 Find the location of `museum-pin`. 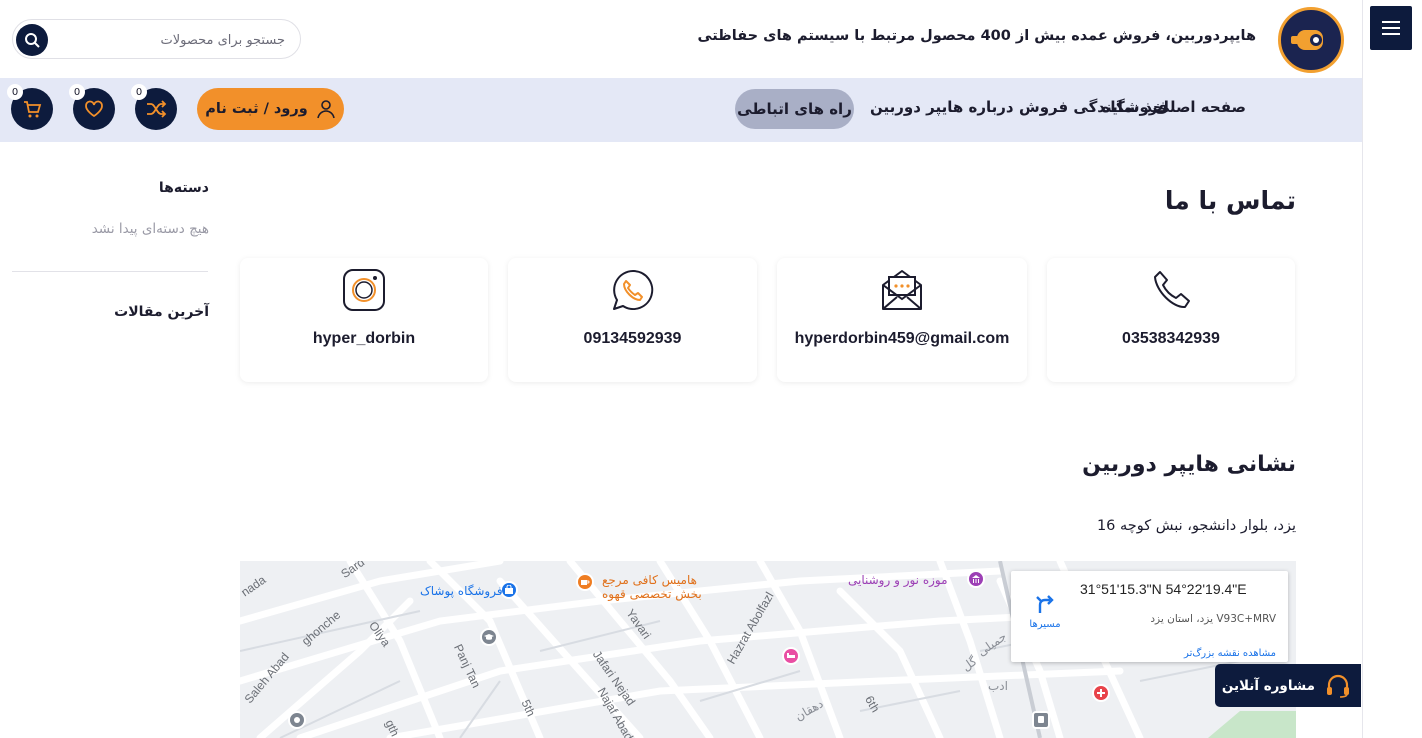

museum-pin is located at coordinates (976, 579).